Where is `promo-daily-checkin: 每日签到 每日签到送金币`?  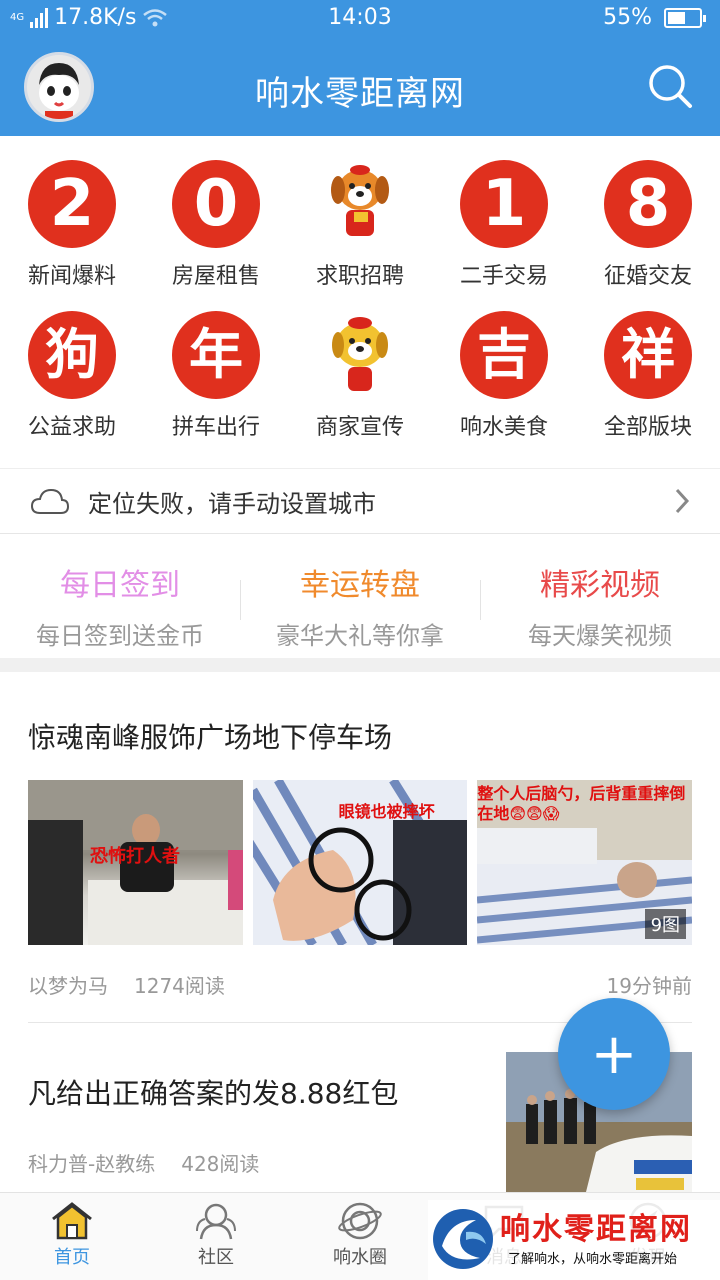
promo-daily-checkin: 每日签到 每日签到送金币 is located at coordinates (120, 597).